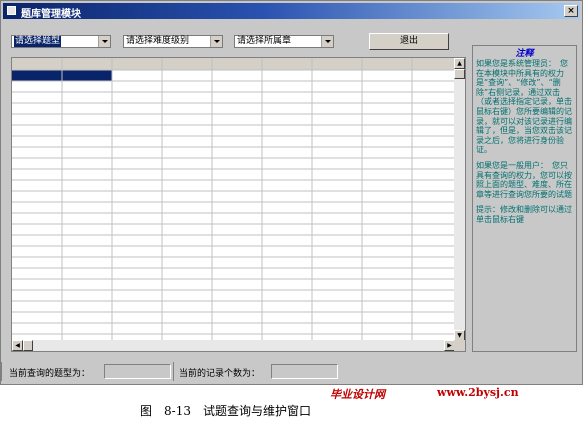 This screenshot has width=585, height=423. I want to click on help-paragraph-tip: 提示：修改和删除可以通过单击鼠标右键, so click(524, 214).